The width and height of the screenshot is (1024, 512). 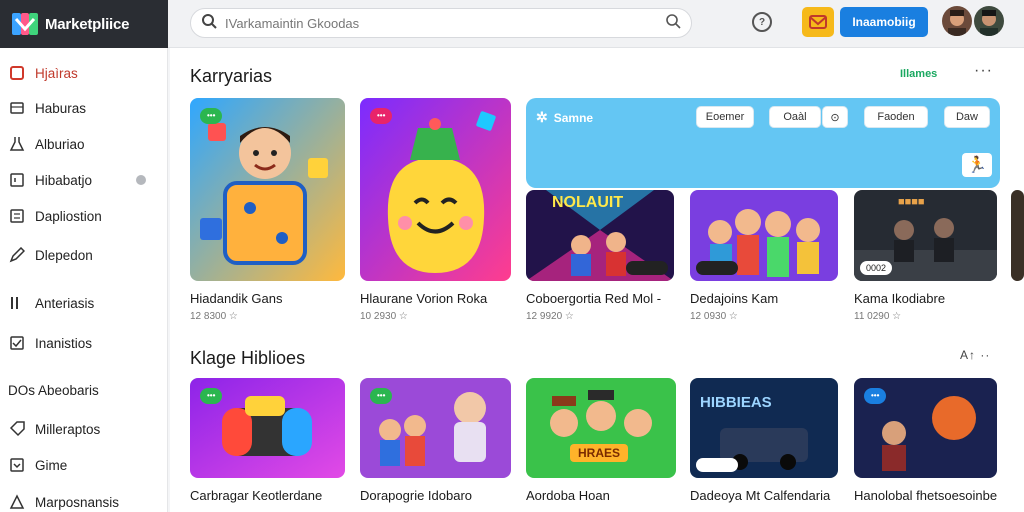 I want to click on sidebar-item-7: Inanistios, so click(x=84, y=343).